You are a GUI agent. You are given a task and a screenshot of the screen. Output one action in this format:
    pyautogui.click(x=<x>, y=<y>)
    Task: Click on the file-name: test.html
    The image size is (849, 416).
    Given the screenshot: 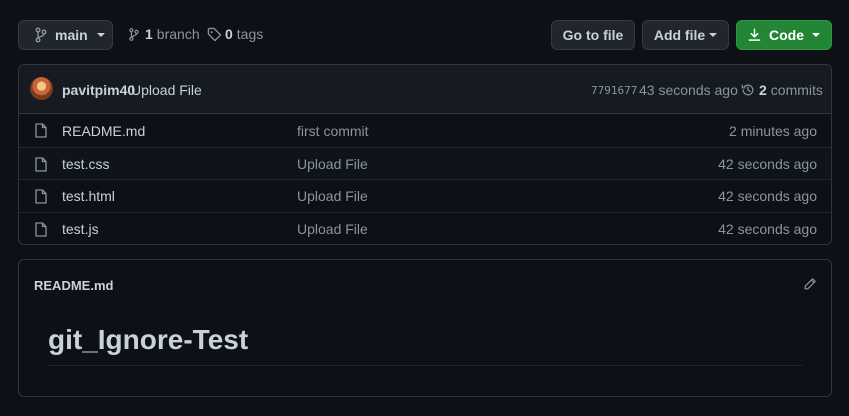 What is the action you would take?
    pyautogui.click(x=88, y=196)
    